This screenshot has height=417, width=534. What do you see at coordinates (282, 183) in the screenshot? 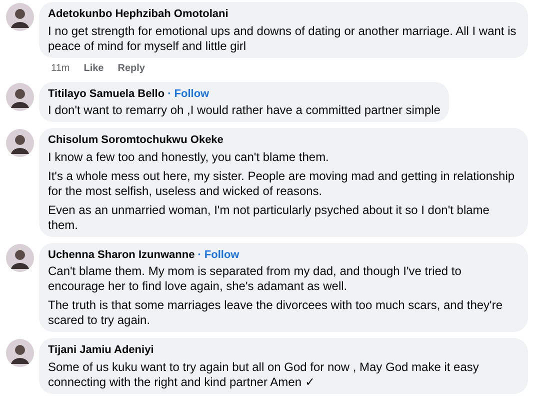
I see `comment-text: It's a whole mess out here, my sister. People are moving mad and getting in relationship for the most selfish, useless and wicked of reasons.` at bounding box center [282, 183].